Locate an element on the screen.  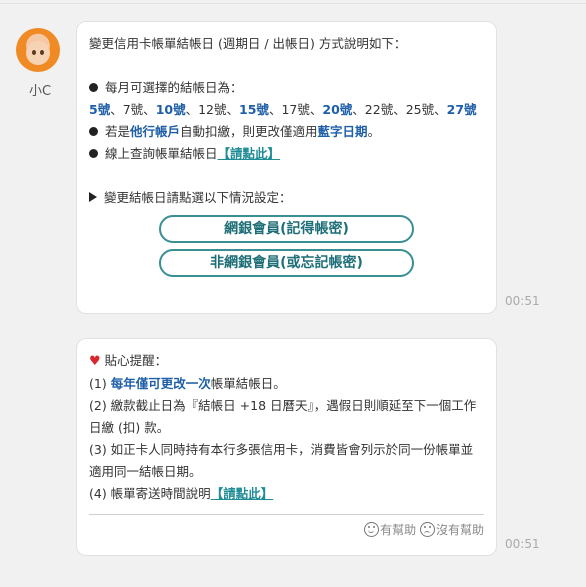
helpful-label: 有幫助 is located at coordinates (398, 530).